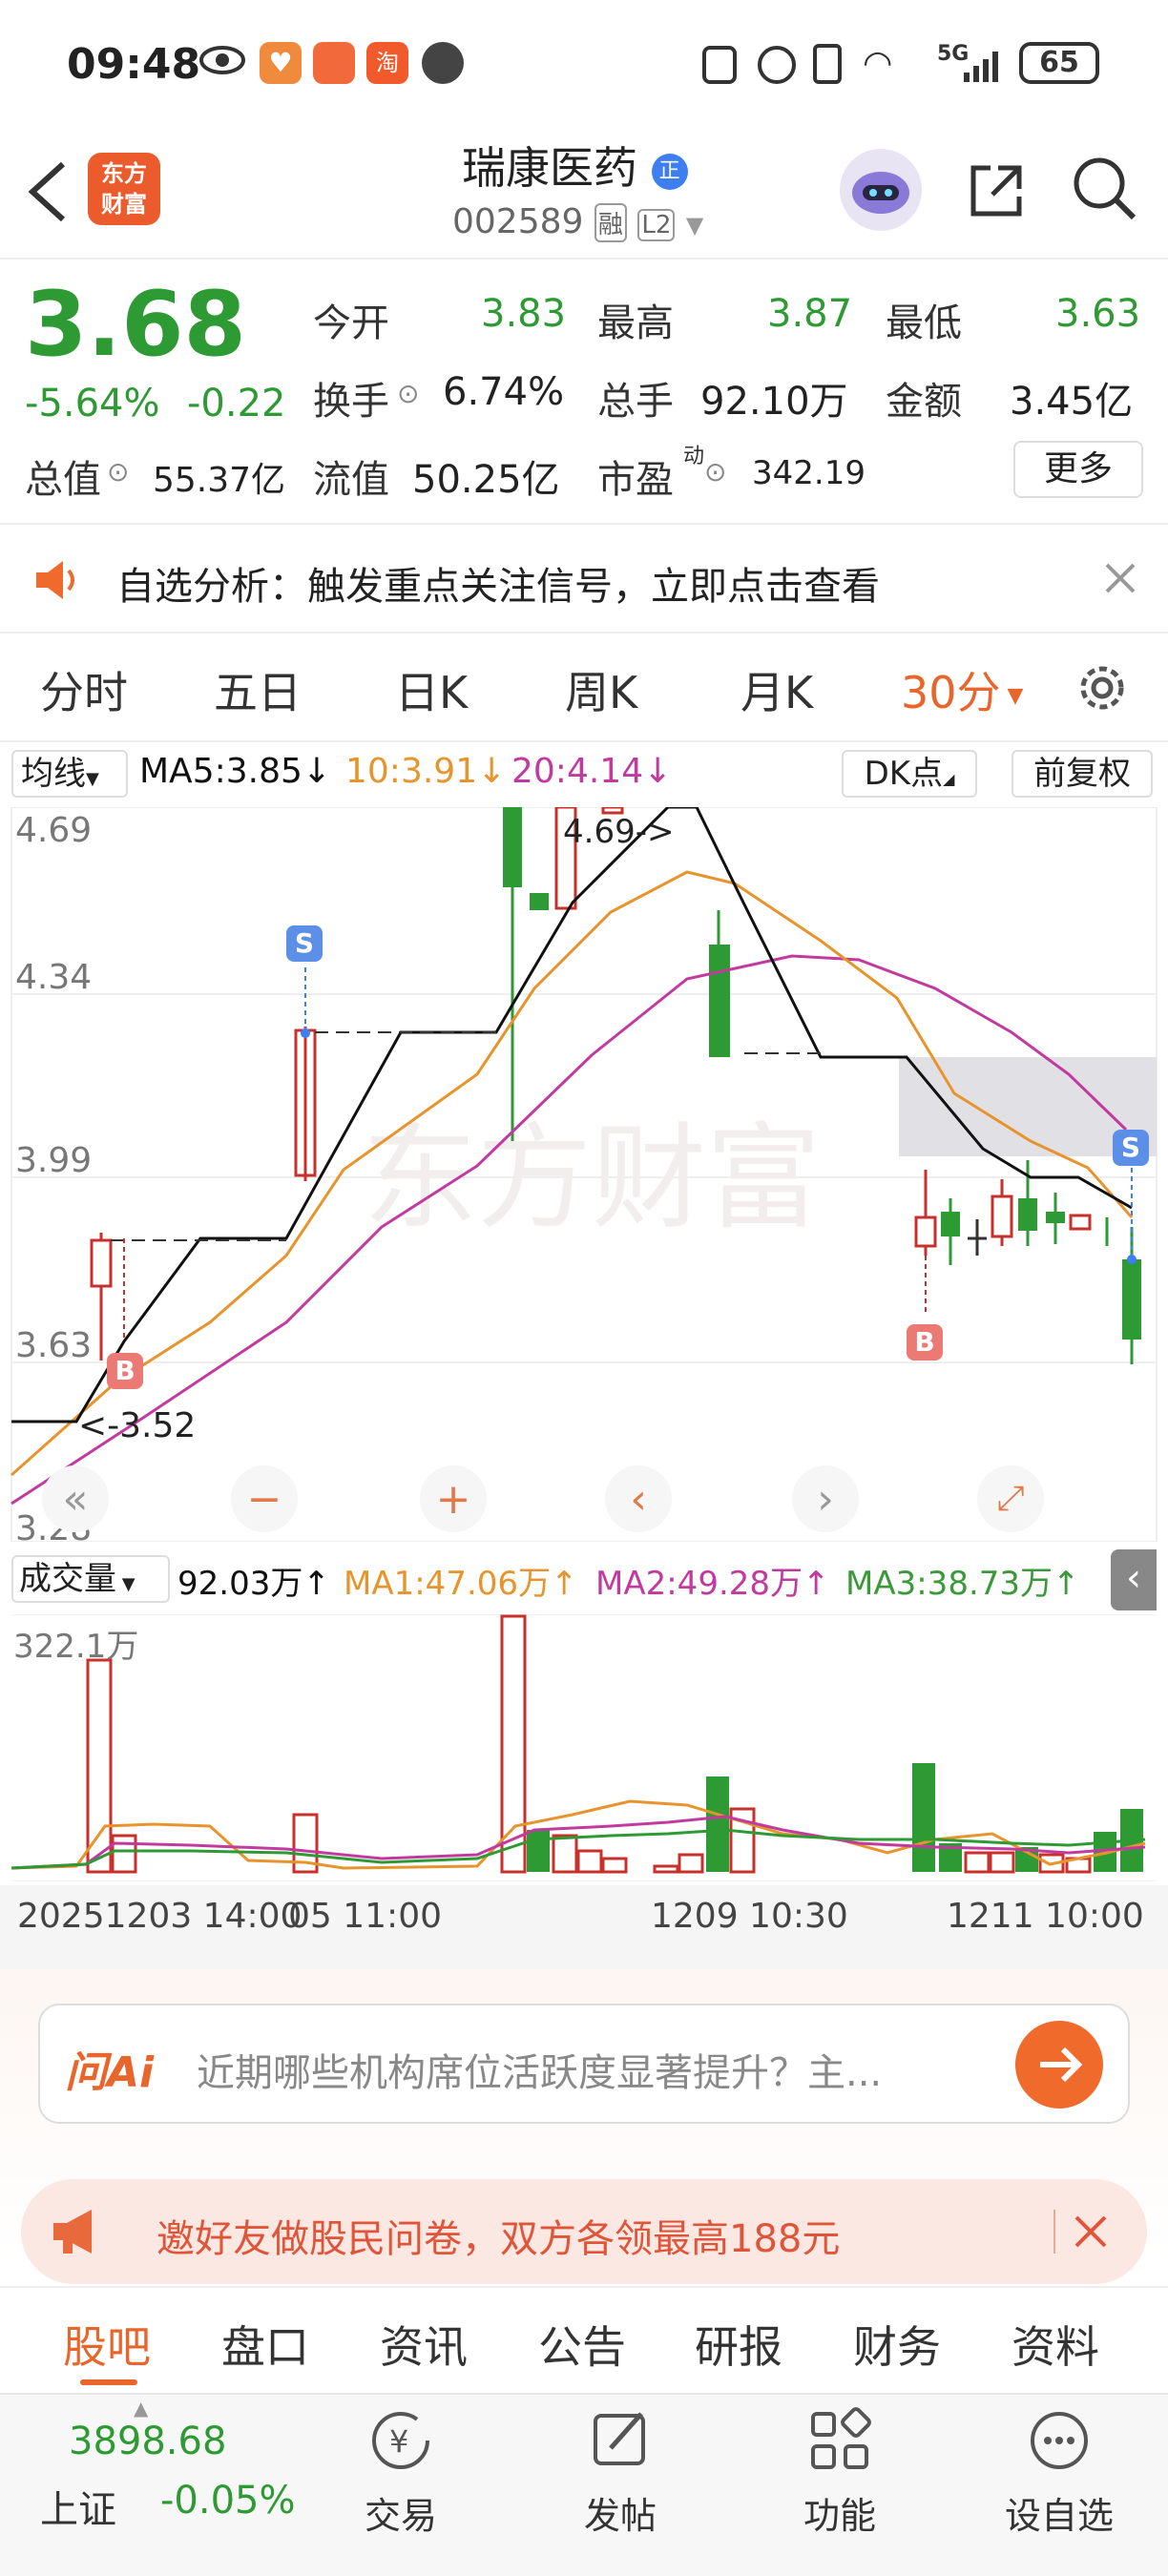 This screenshot has height=2576, width=1168. Describe the element at coordinates (387, 63) in the screenshot. I see `taobao-icon: 淘` at that location.